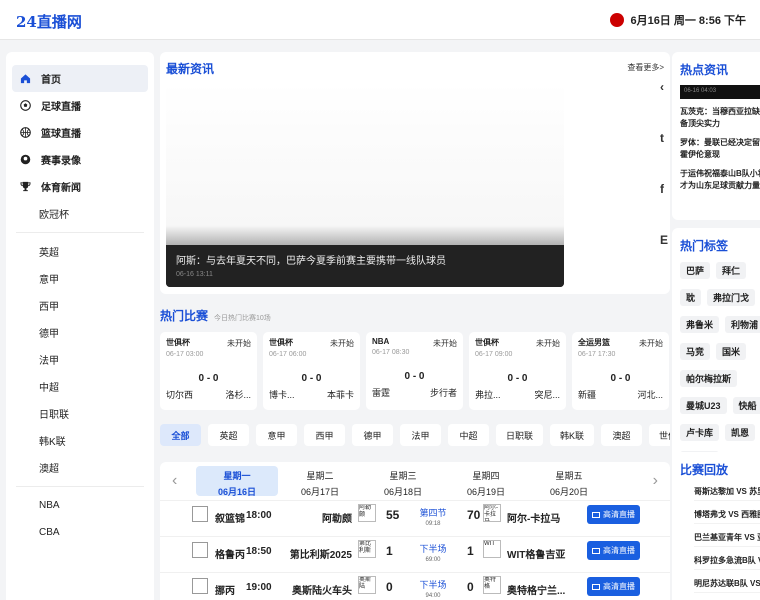 This screenshot has width=760, height=600. What do you see at coordinates (80, 78) in the screenshot?
I see `sidebar-item-home: 首页` at bounding box center [80, 78].